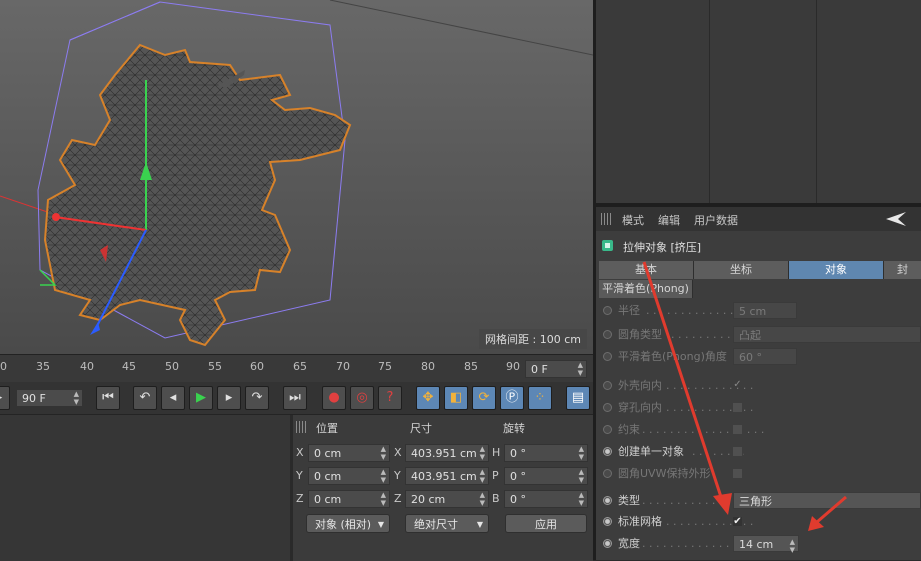 This screenshot has width=921, height=561. I want to click on prop-hull-inwards: 外壳向内 . . . . . . . . . . . . . ✓, so click(758, 386).